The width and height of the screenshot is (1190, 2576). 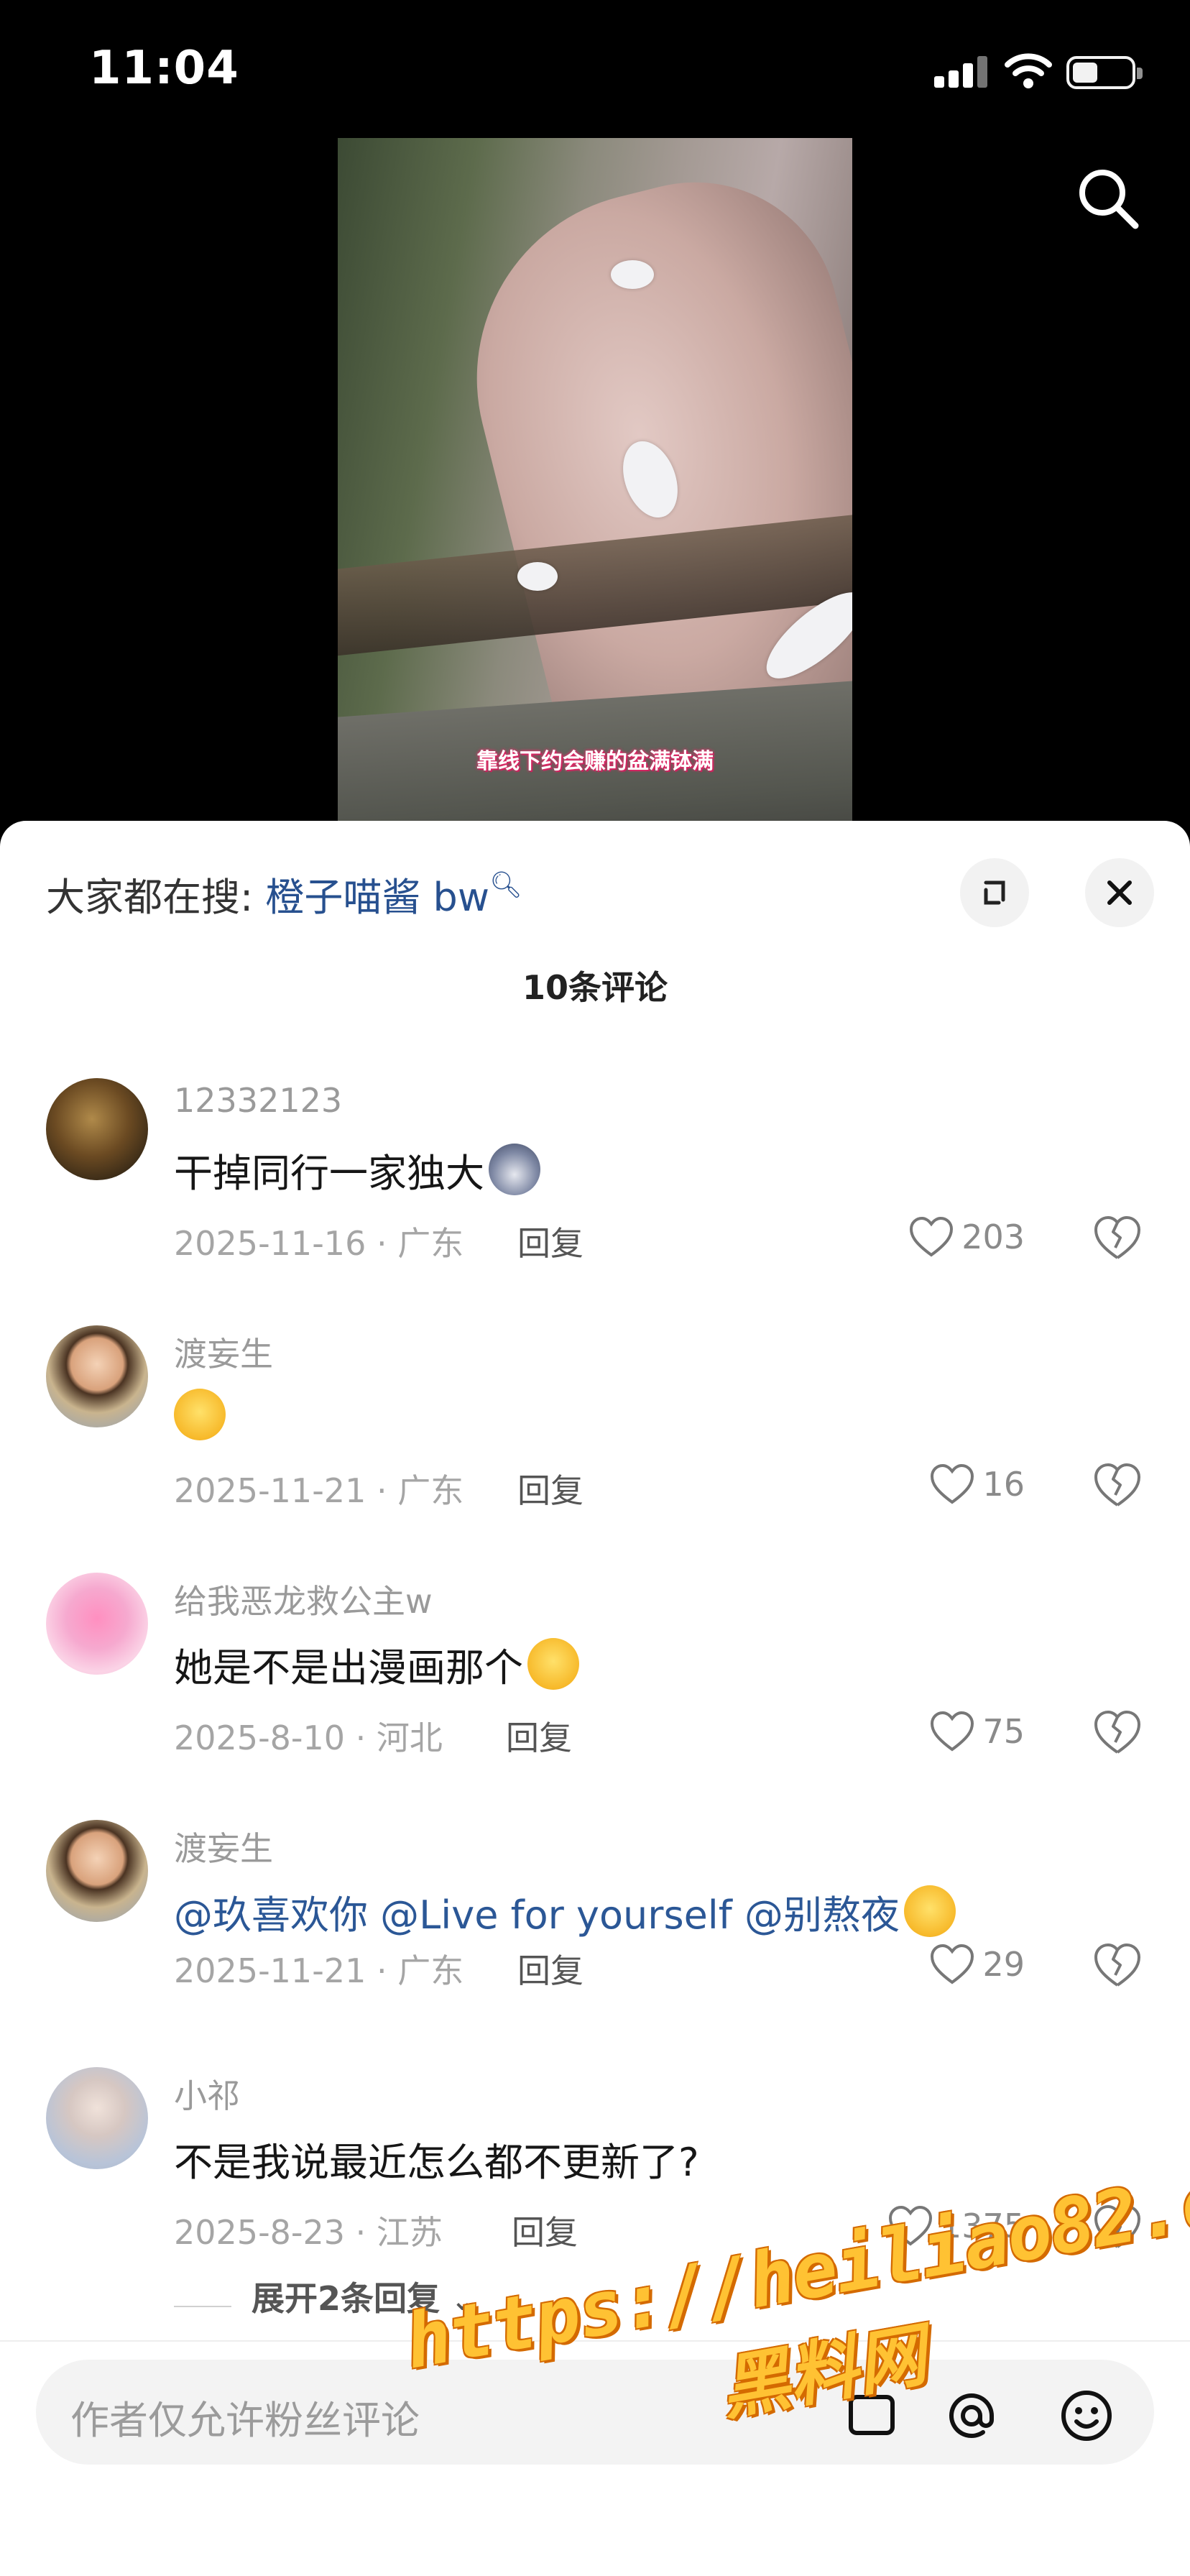 I want to click on comment-username: 12332123, so click(x=258, y=1100).